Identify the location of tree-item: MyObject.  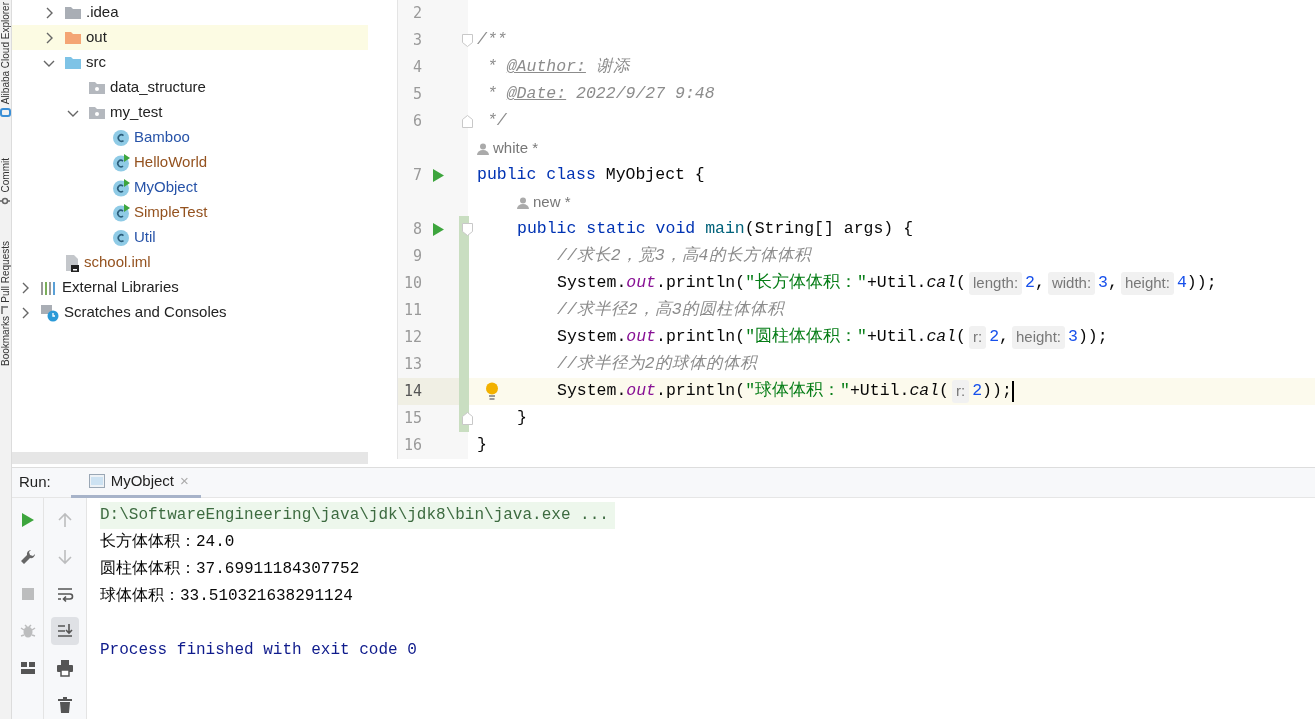
(190, 187).